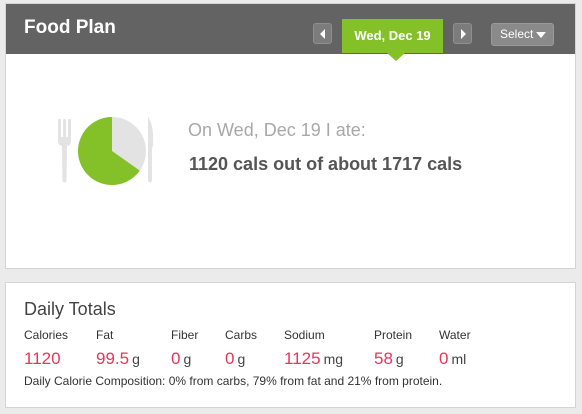  Describe the element at coordinates (277, 130) in the screenshot. I see `ate-summary-text: On Wed, Dec 19 I ate:` at that location.